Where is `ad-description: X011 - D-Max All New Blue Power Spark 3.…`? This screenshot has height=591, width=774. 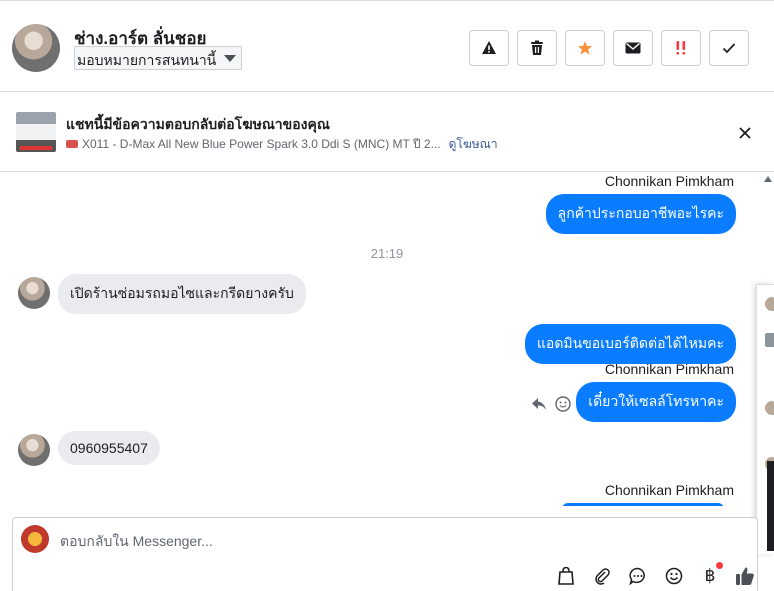
ad-description: X011 - D-Max All New Blue Power Spark 3.… is located at coordinates (282, 144).